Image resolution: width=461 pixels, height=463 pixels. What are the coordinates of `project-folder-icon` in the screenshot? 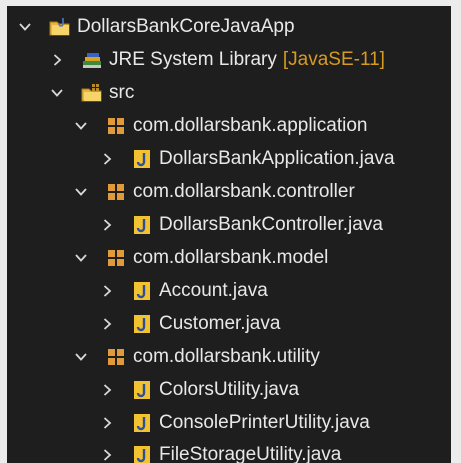 It's located at (60, 27).